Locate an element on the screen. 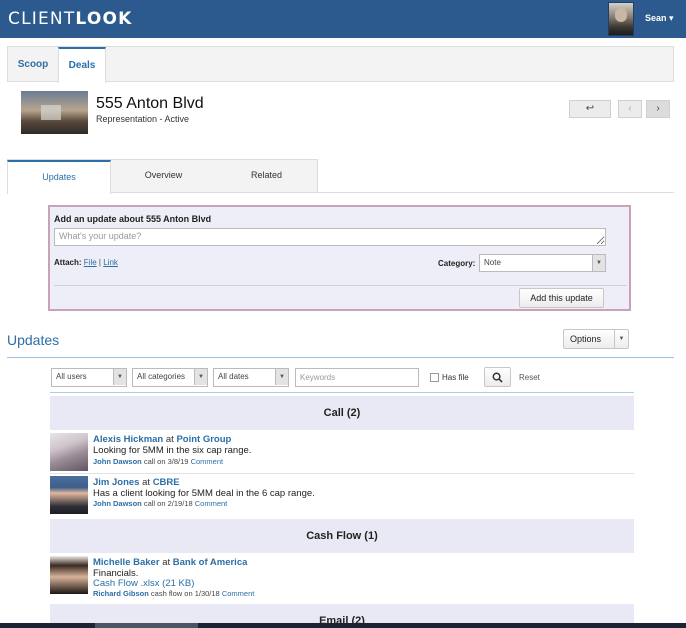 The image size is (686, 628). logo-text-light: CLIENT is located at coordinates (42, 19).